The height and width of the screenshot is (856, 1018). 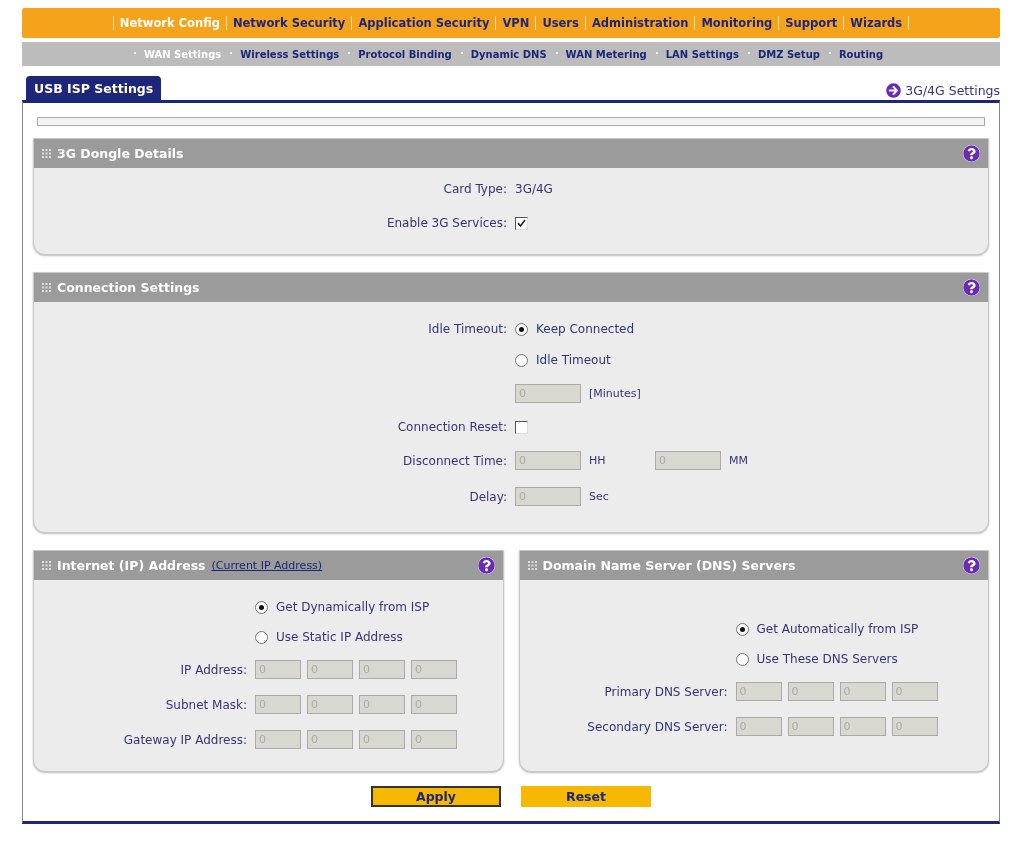 I want to click on top-nav-item: Users, so click(x=560, y=23).